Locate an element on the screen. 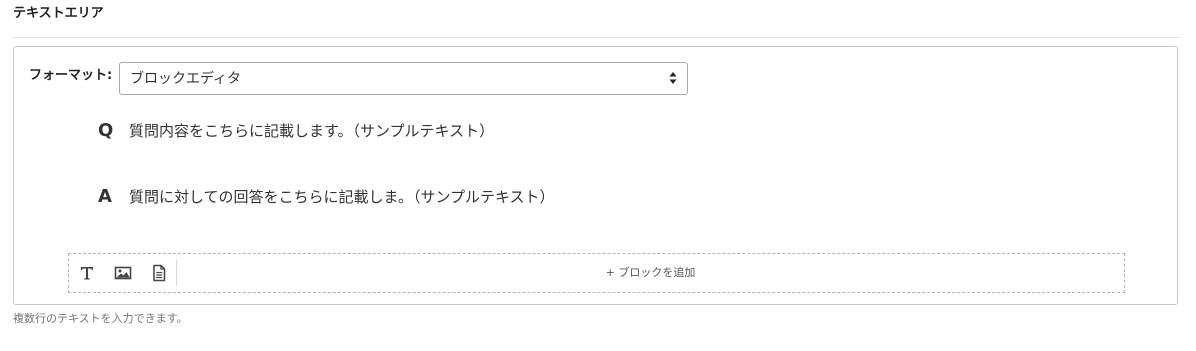  add-block-button: + ブロックを追加 is located at coordinates (650, 273).